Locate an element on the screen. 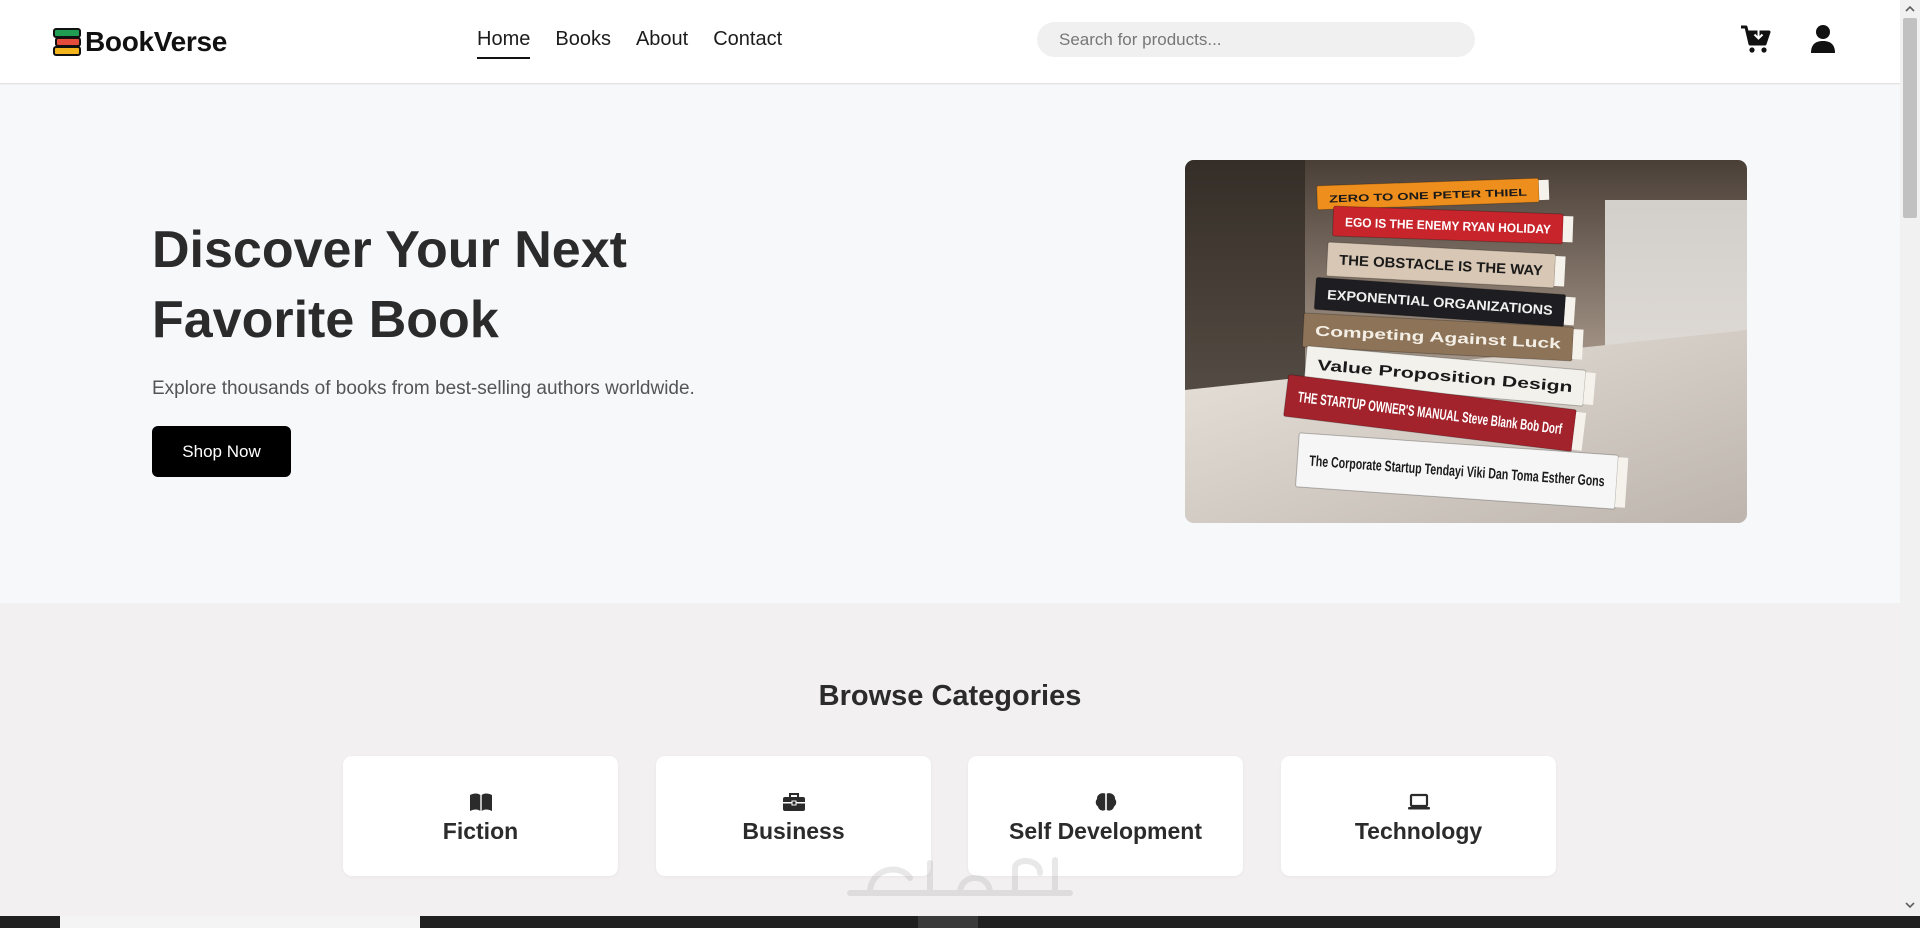  book-open-icon is located at coordinates (481, 802).